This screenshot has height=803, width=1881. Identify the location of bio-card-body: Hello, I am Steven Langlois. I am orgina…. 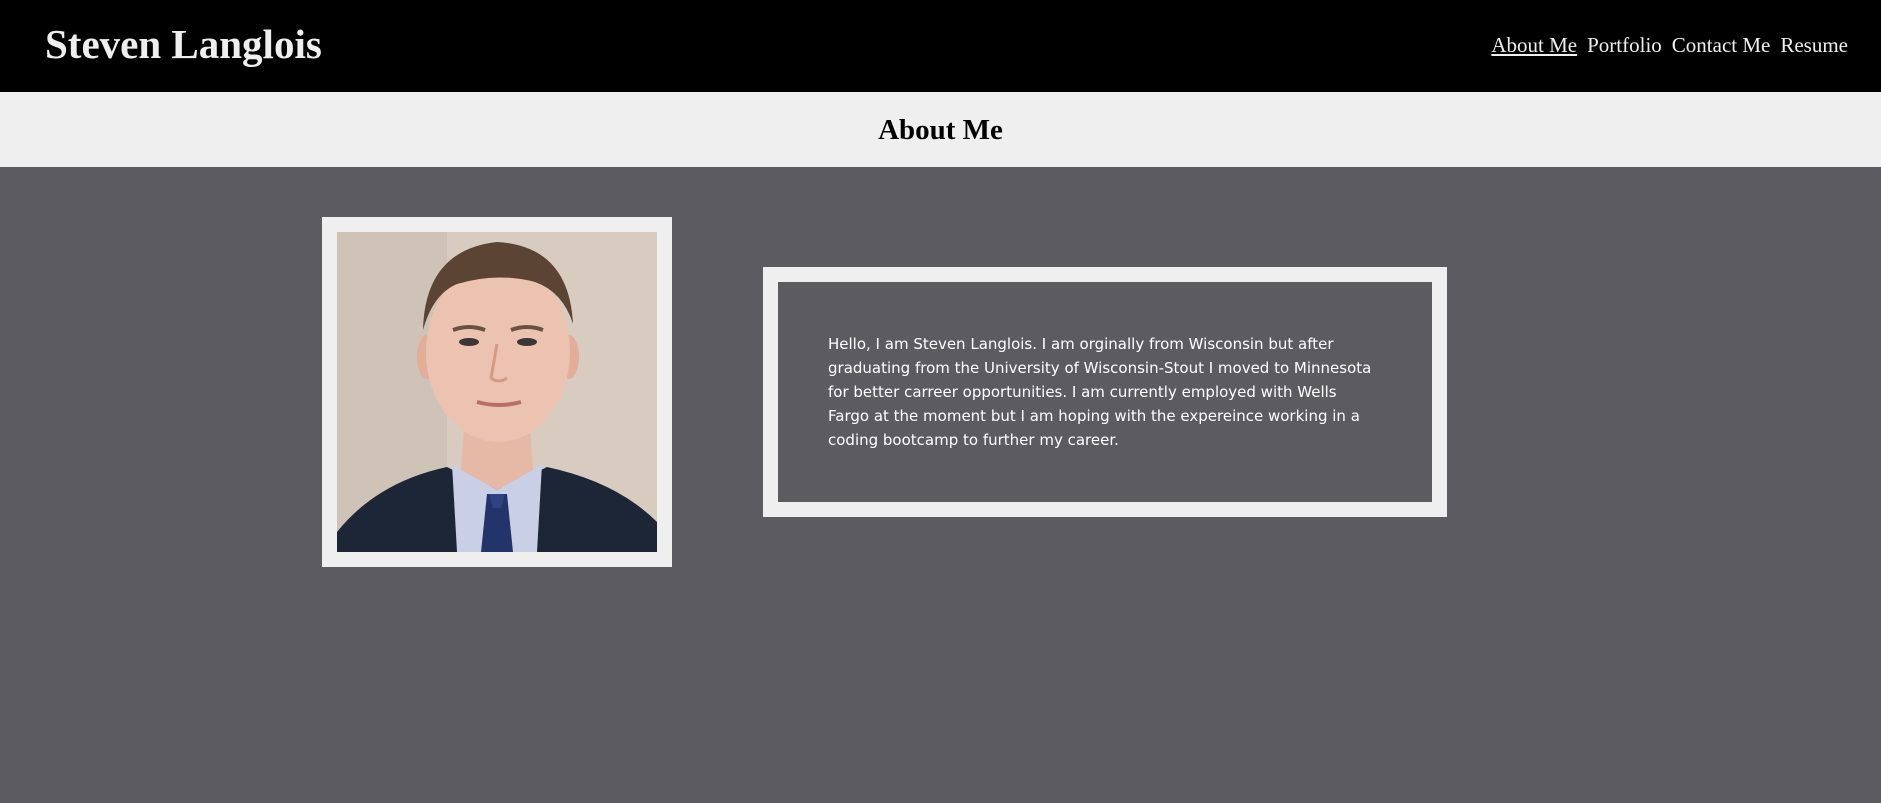
(1105, 392).